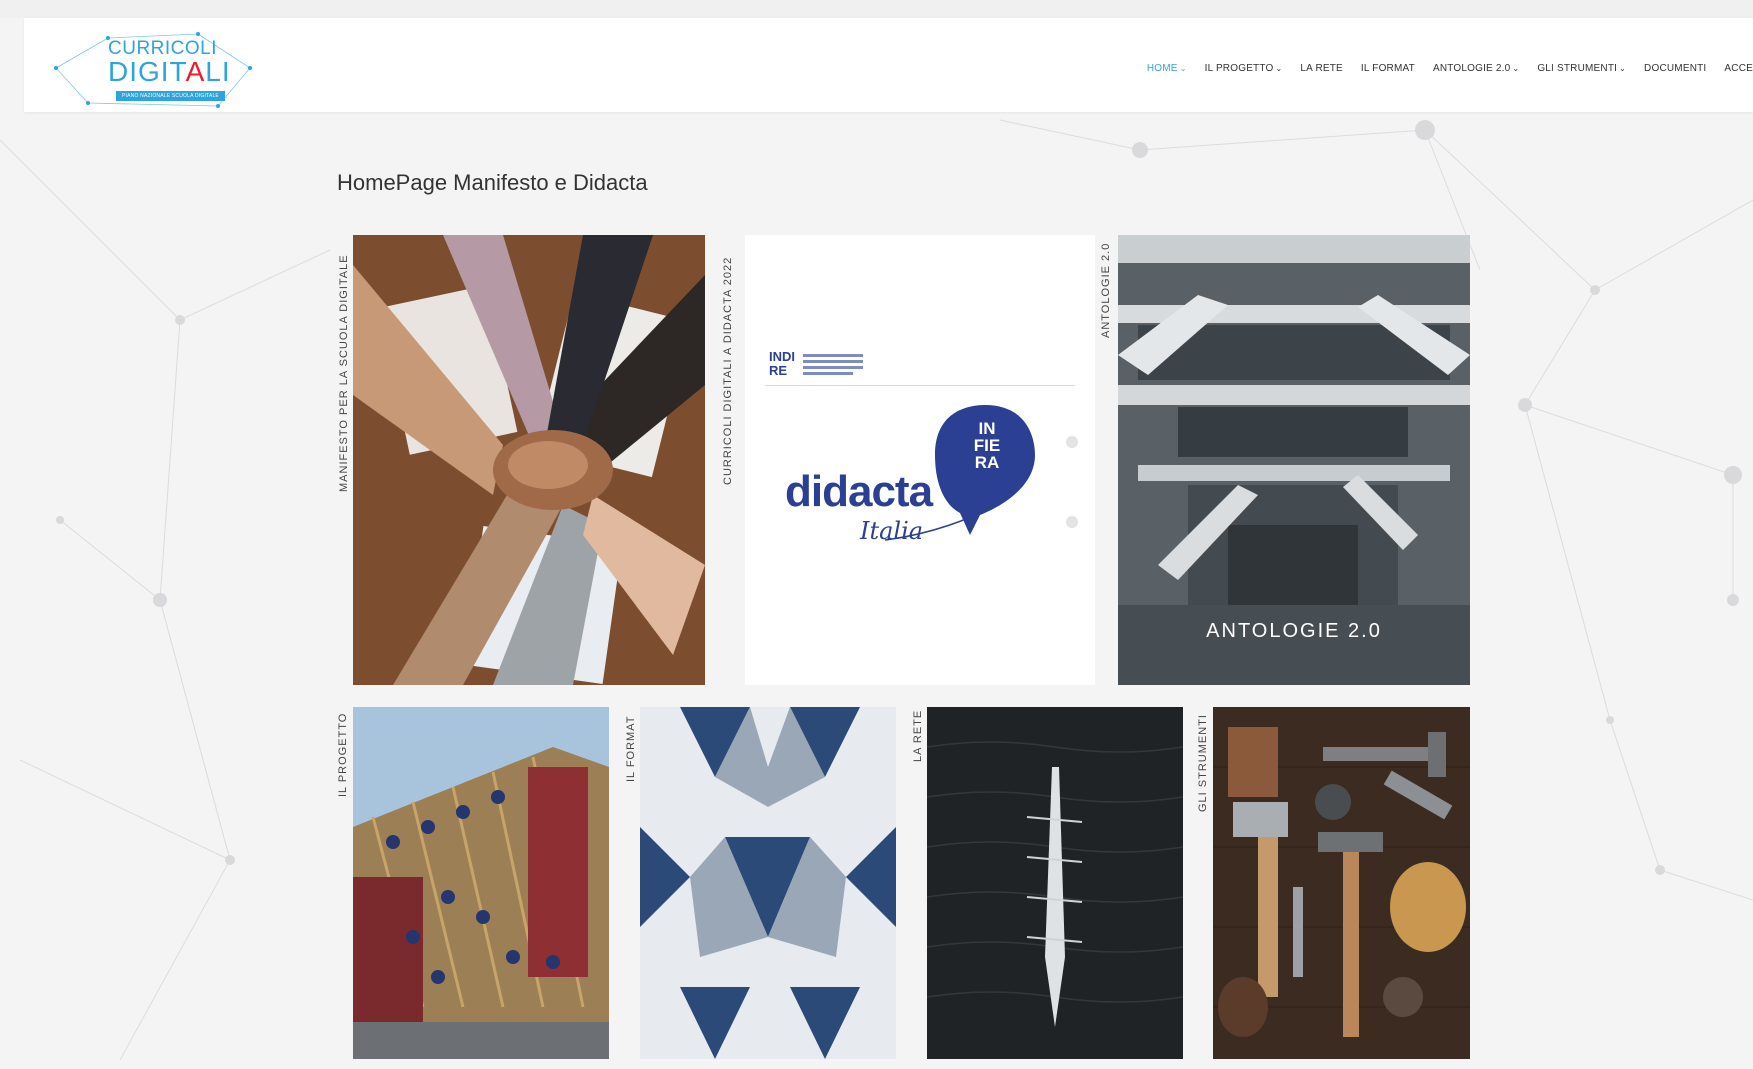 This screenshot has width=1753, height=1069. I want to click on roof-construction-image, so click(481, 883).